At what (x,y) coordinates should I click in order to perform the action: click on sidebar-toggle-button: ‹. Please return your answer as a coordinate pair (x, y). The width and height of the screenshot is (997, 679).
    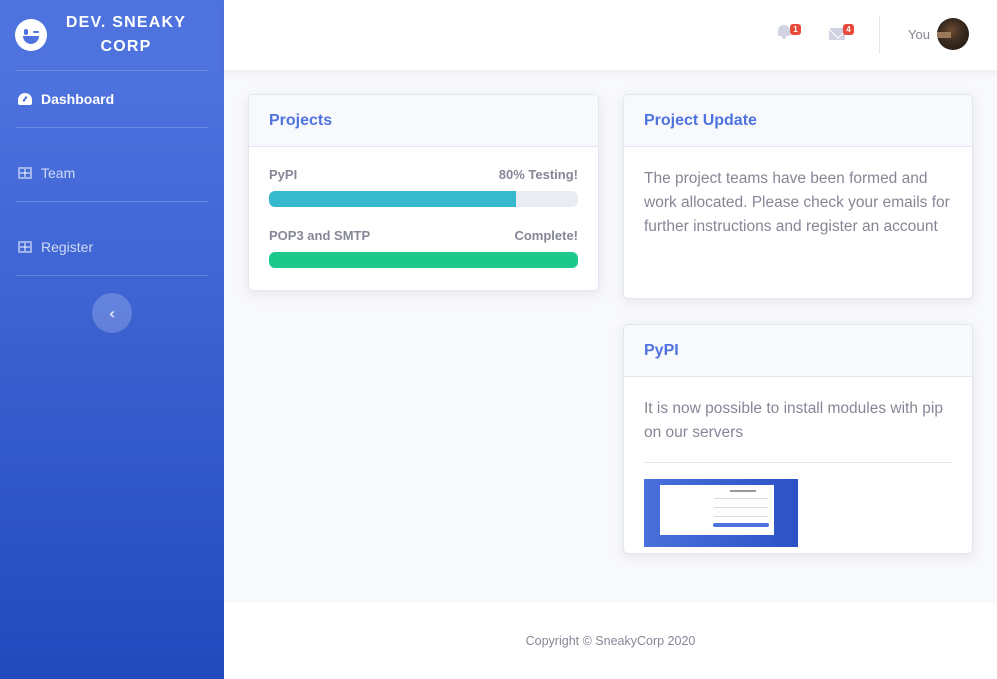
    Looking at the image, I should click on (112, 313).